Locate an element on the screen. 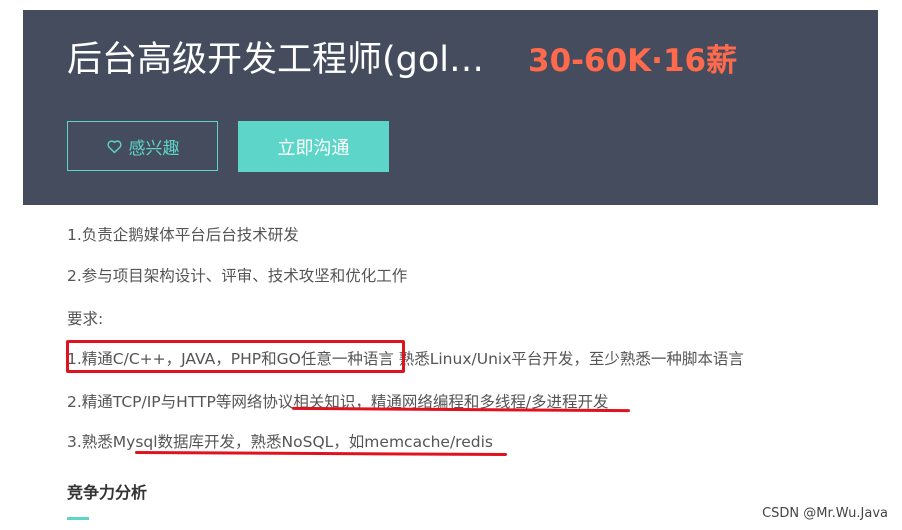 The height and width of the screenshot is (530, 902). chat-now-button: 立即沟通 is located at coordinates (313, 146).